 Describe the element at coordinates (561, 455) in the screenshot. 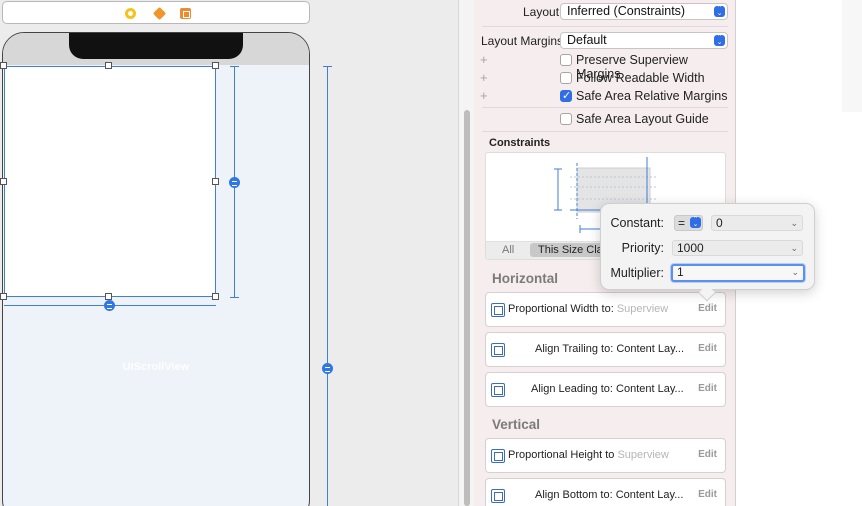

I see `constraint-label: Proportional Height to` at that location.